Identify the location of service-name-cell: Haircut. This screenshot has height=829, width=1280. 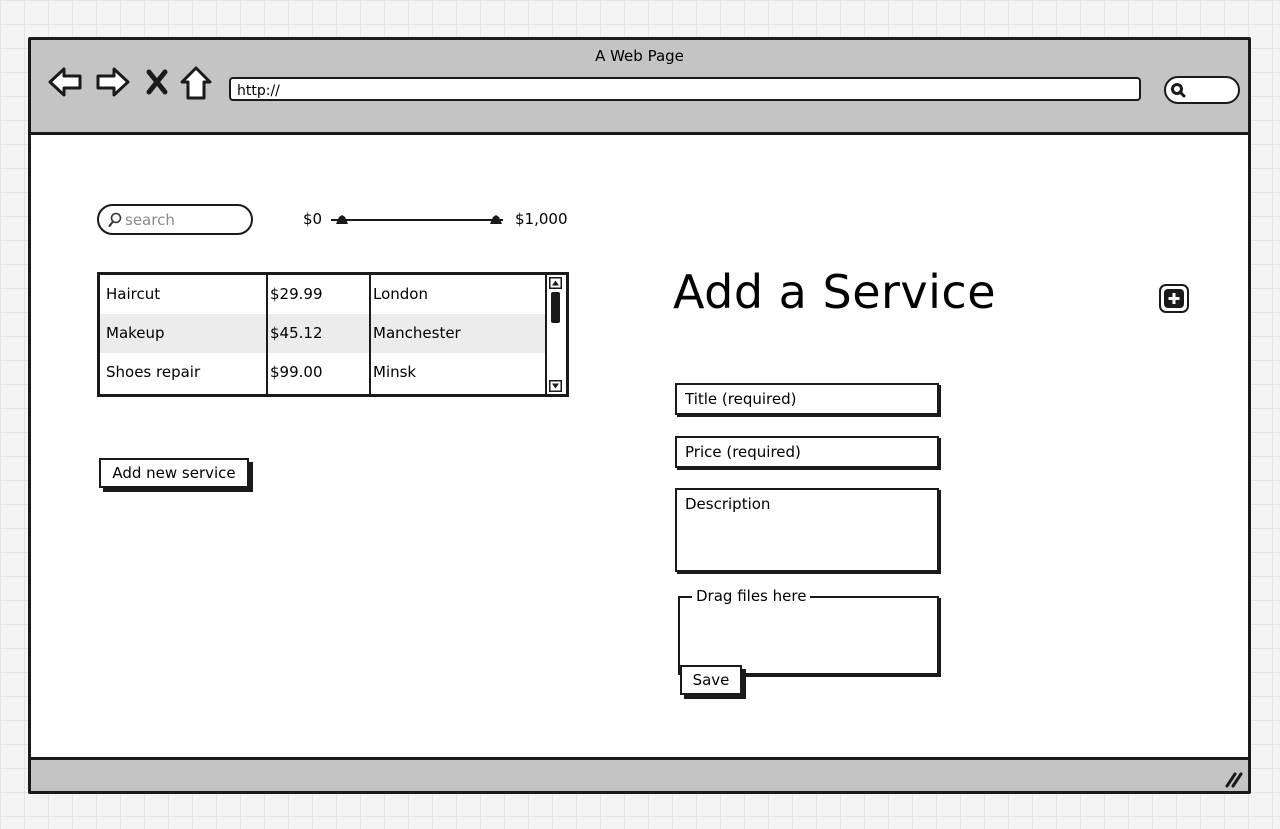
(133, 294).